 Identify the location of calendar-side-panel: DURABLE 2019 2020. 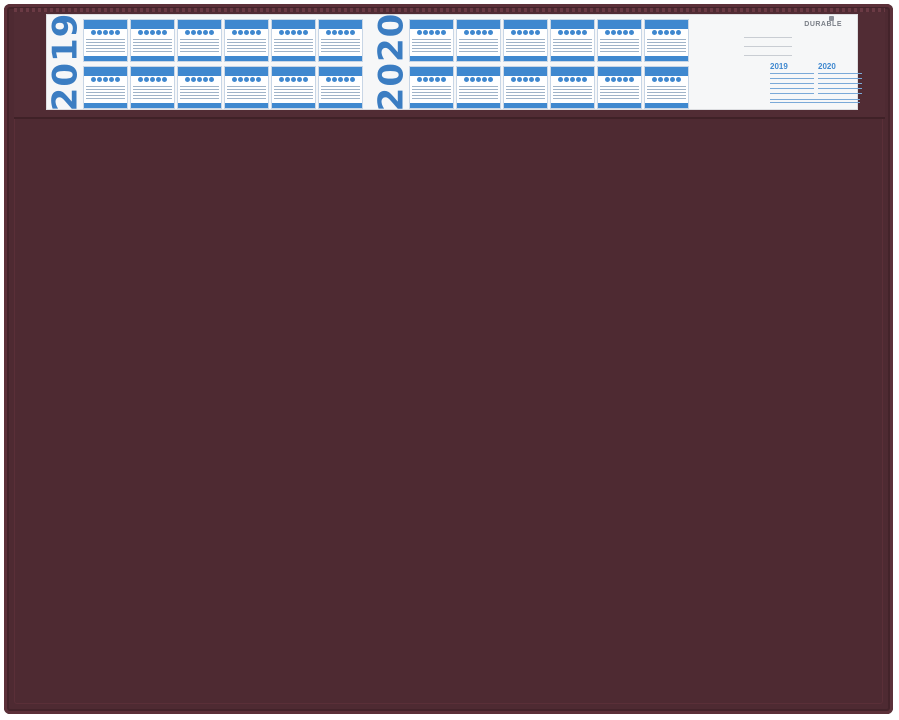
(803, 61).